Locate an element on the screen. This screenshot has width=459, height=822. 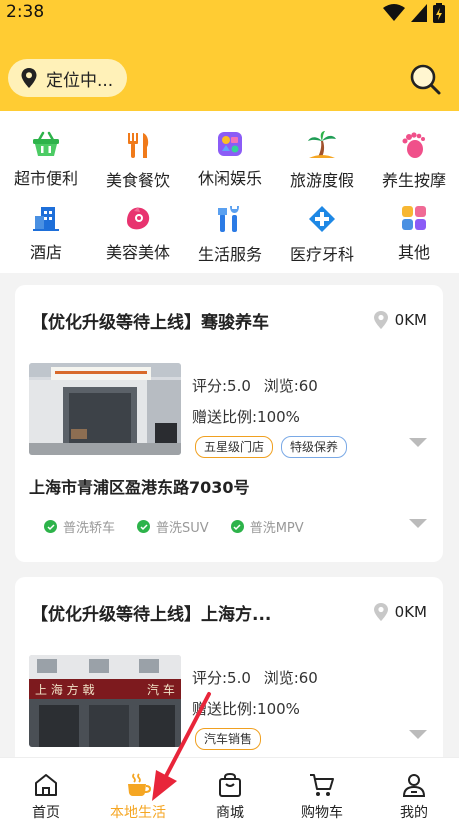
service-label: 普洗轿车 is located at coordinates (89, 528).